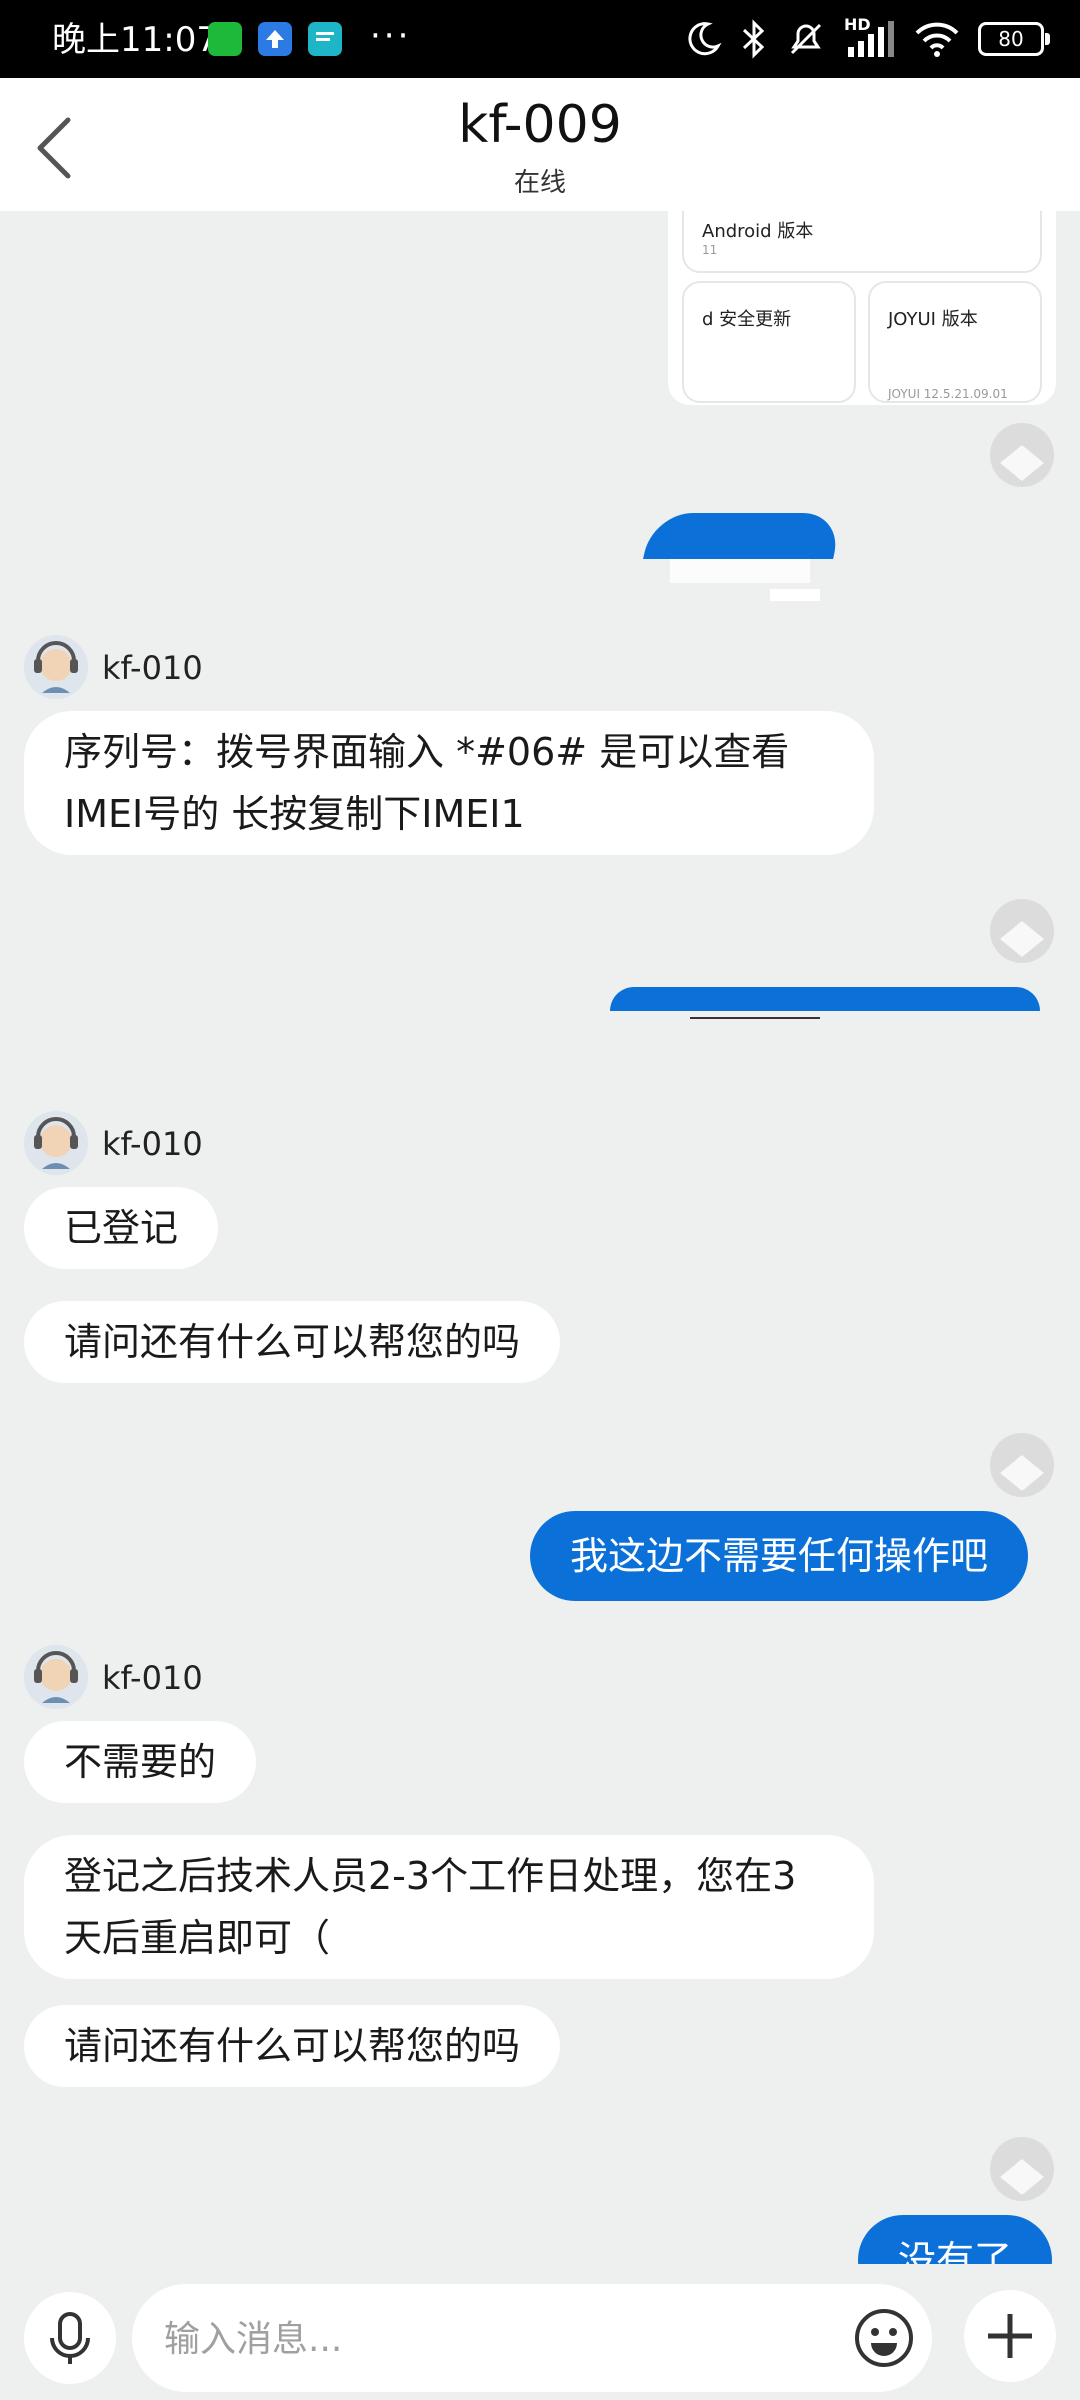 The width and height of the screenshot is (1080, 2400). What do you see at coordinates (870, 37) in the screenshot?
I see `signal-icon: HD` at bounding box center [870, 37].